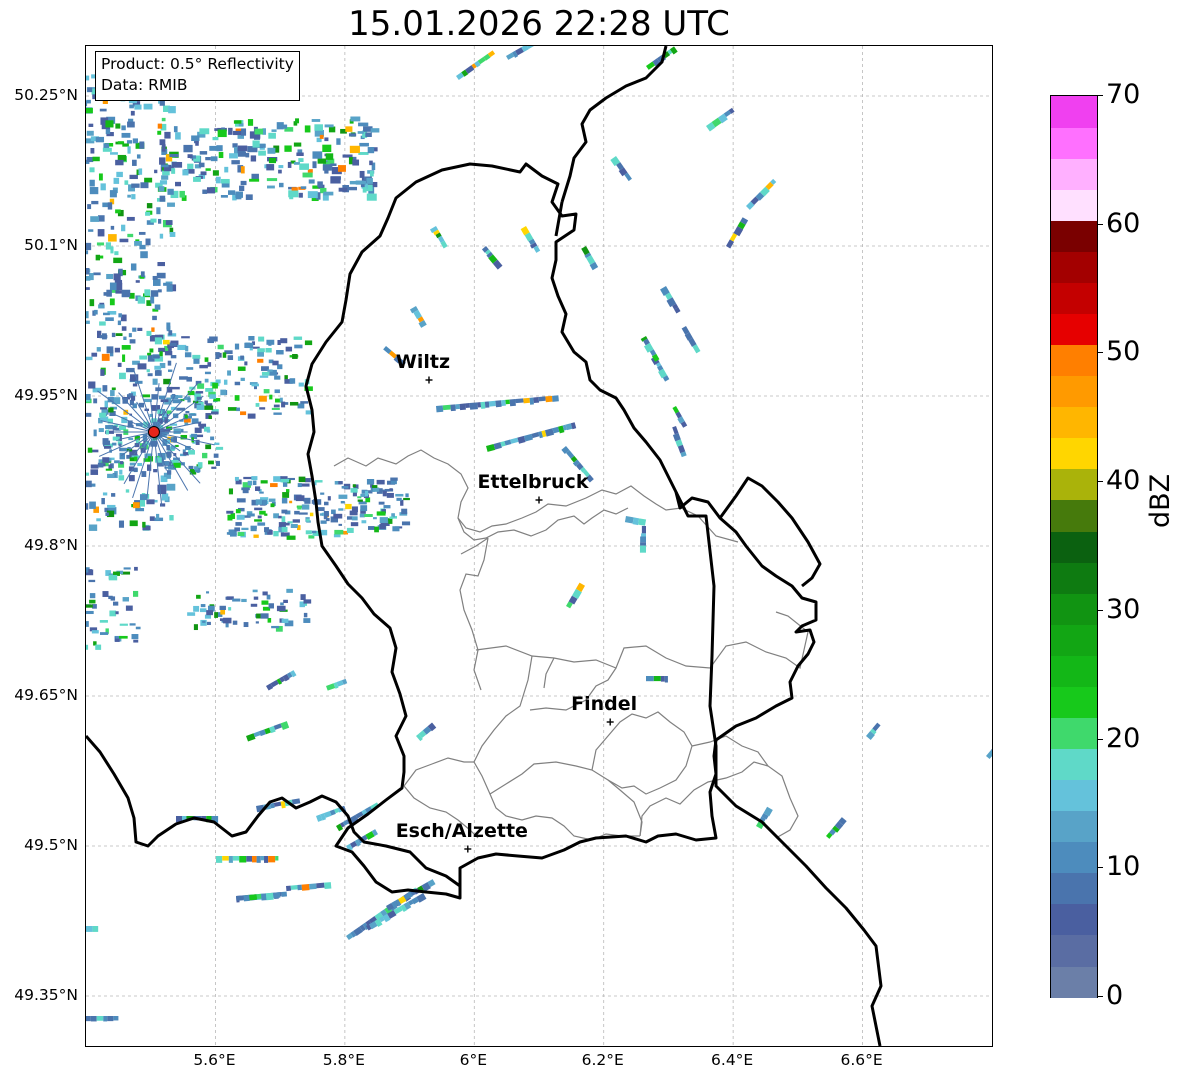  I want to click on longitude-label: 6°E, so click(473, 1060).